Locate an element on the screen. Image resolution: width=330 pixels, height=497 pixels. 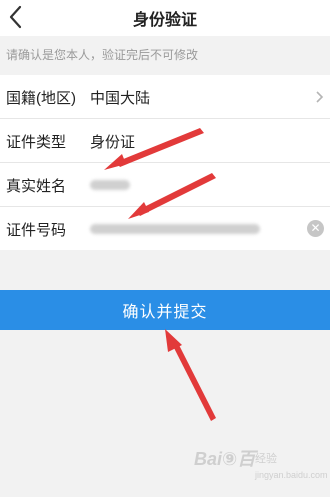
real-name-row: 真实姓名 is located at coordinates (165, 185).